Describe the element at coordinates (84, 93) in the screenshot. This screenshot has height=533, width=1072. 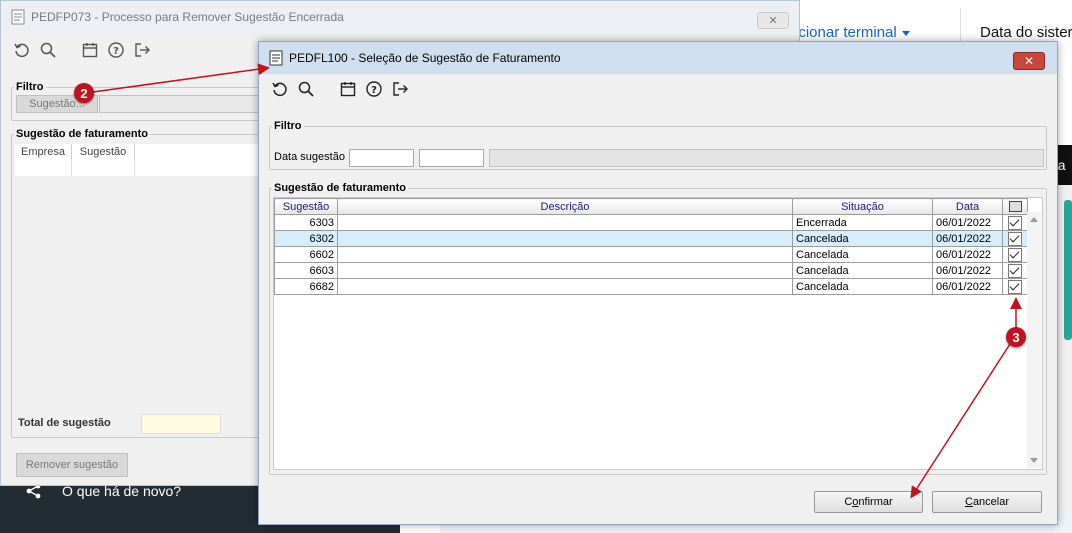
I see `step-2-badge: 2` at that location.